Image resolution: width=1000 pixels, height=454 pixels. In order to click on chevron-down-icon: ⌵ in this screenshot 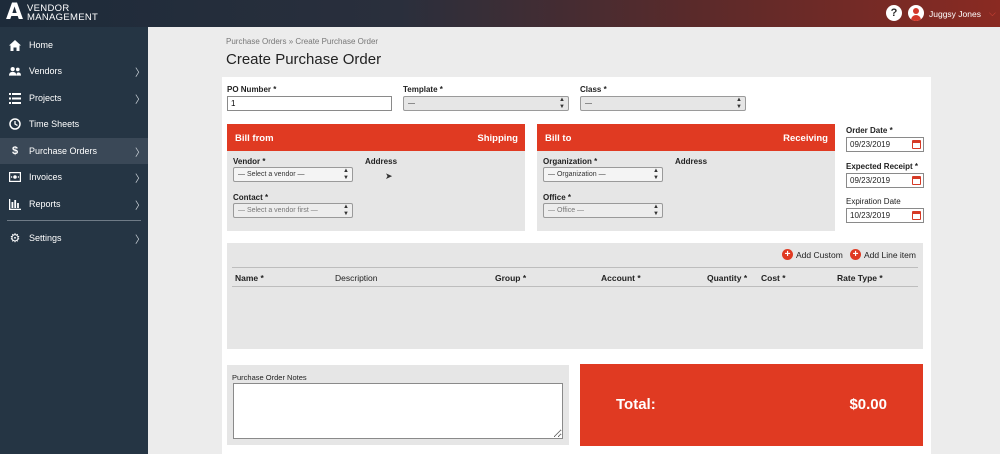, I will do `click(992, 13)`.